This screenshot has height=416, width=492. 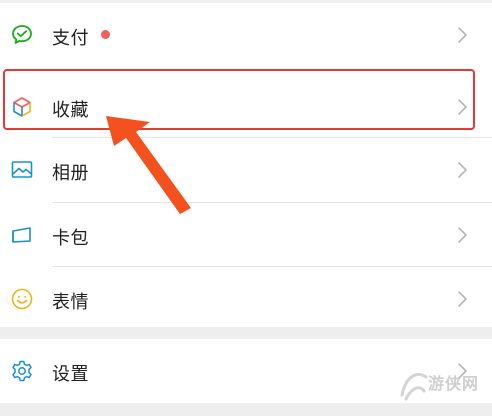 What do you see at coordinates (148, 165) in the screenshot?
I see `pointer-arrow-annotation` at bounding box center [148, 165].